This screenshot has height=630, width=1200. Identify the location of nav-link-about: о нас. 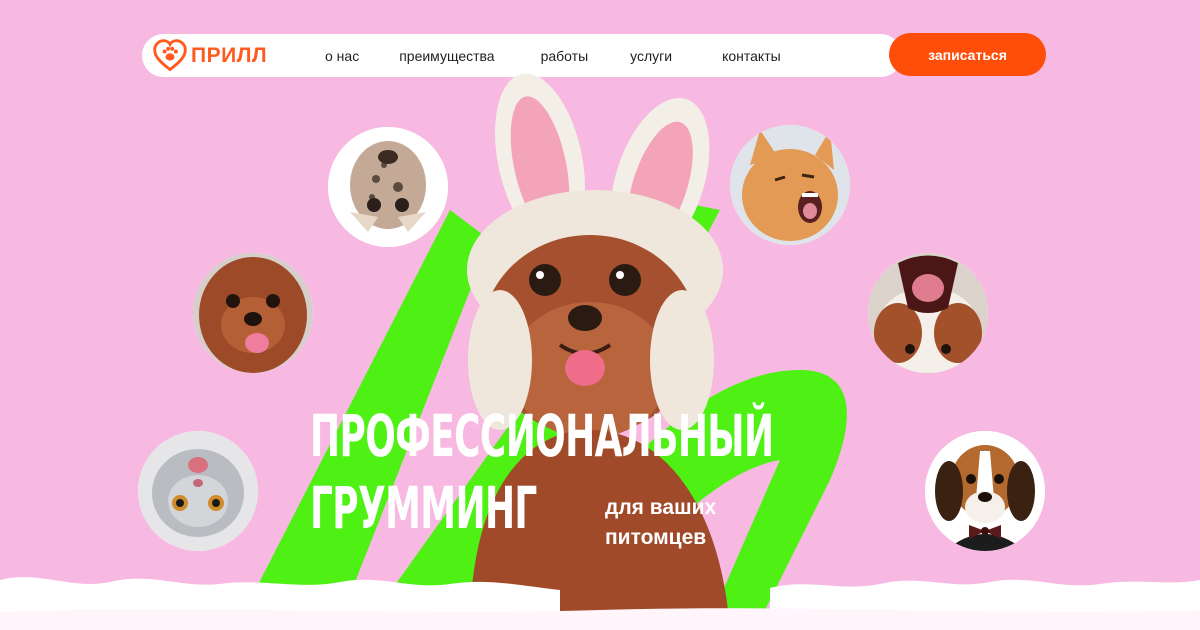
(342, 56).